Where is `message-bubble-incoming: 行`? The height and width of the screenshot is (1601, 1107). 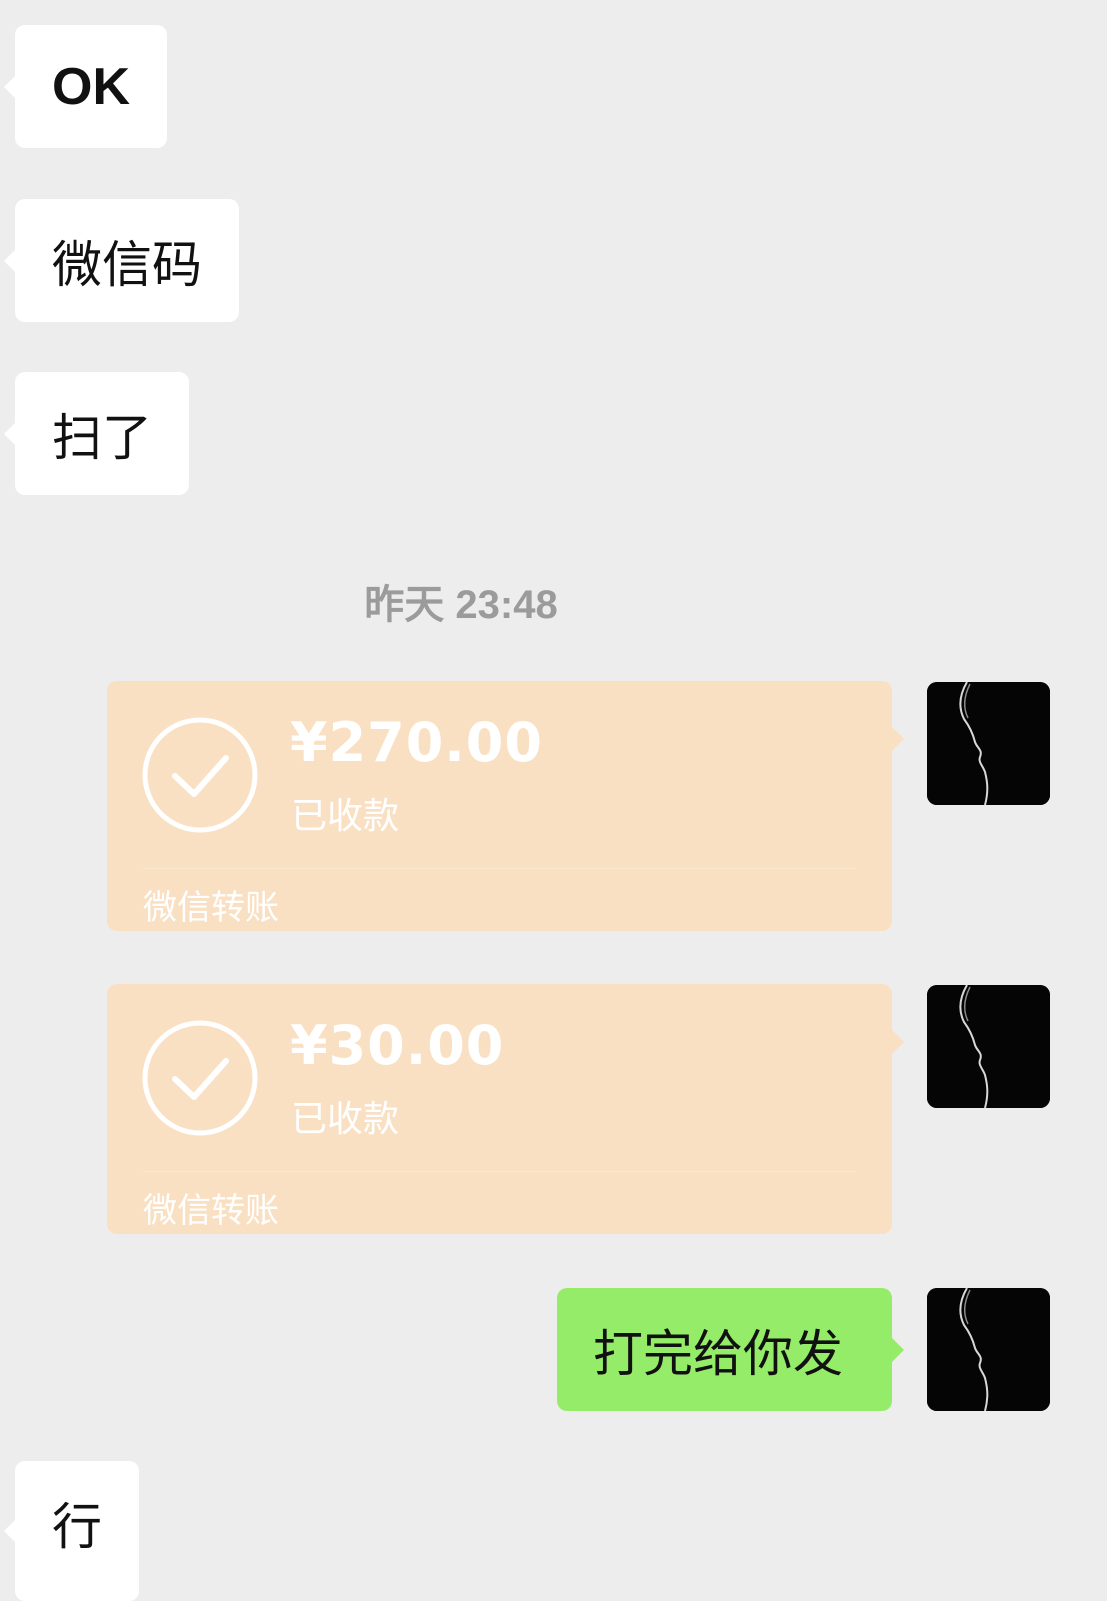
message-bubble-incoming: 行 is located at coordinates (71, 1531).